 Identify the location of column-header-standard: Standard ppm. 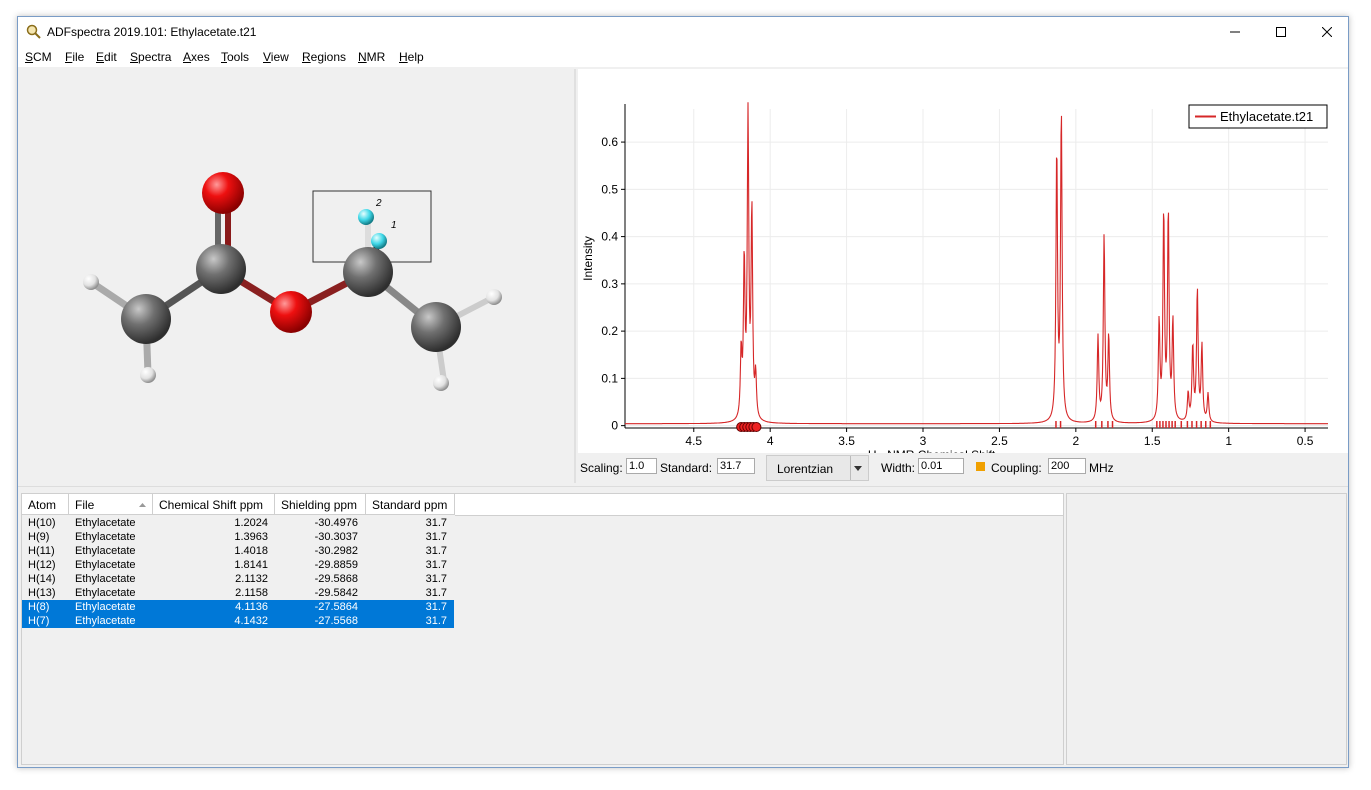
(410, 504).